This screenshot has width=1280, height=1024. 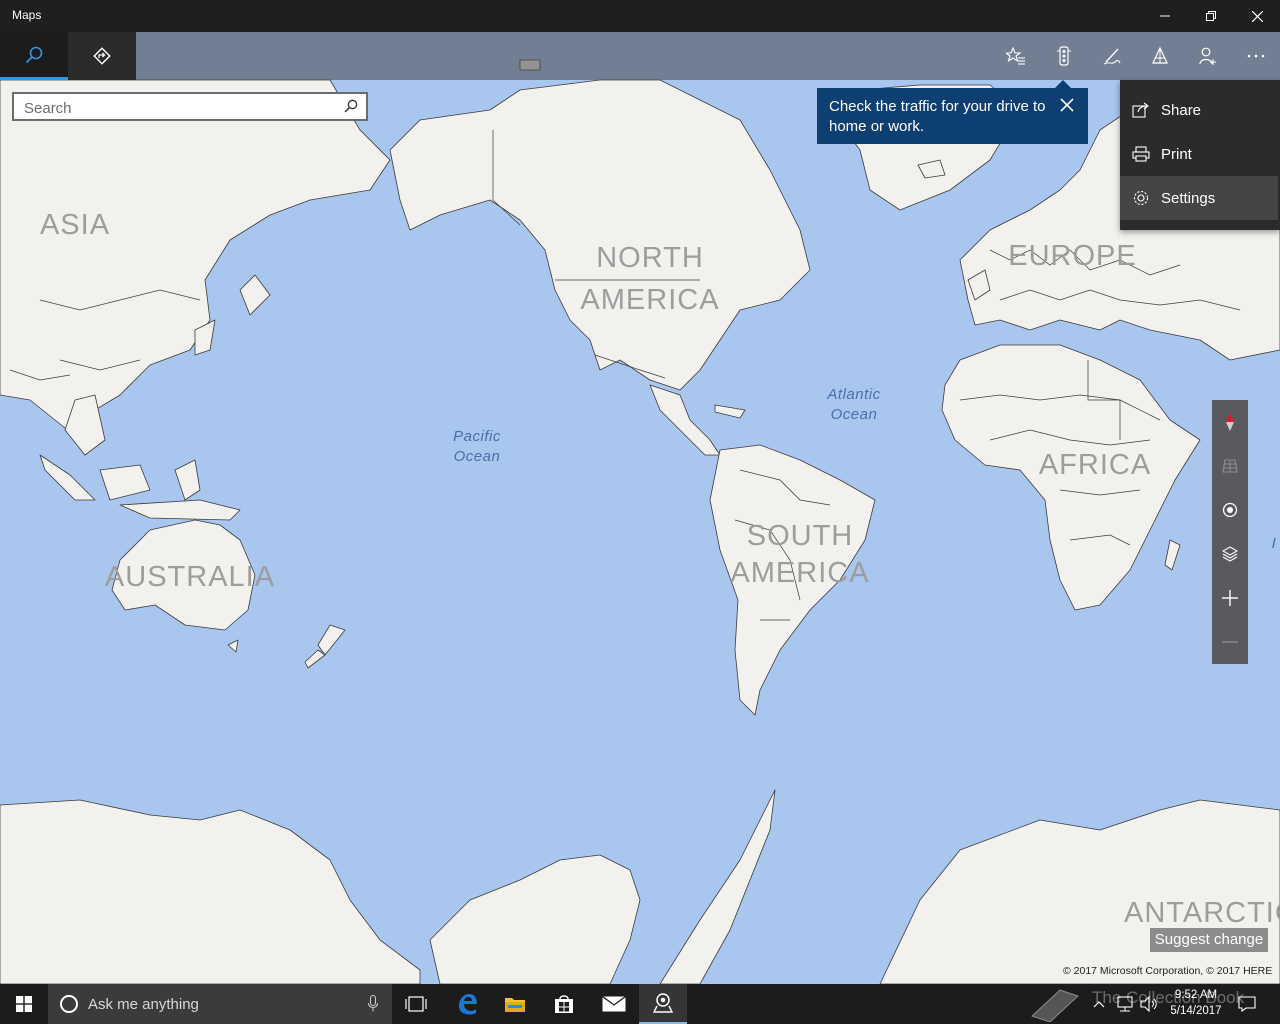 I want to click on folder-icon, so click(x=515, y=1005).